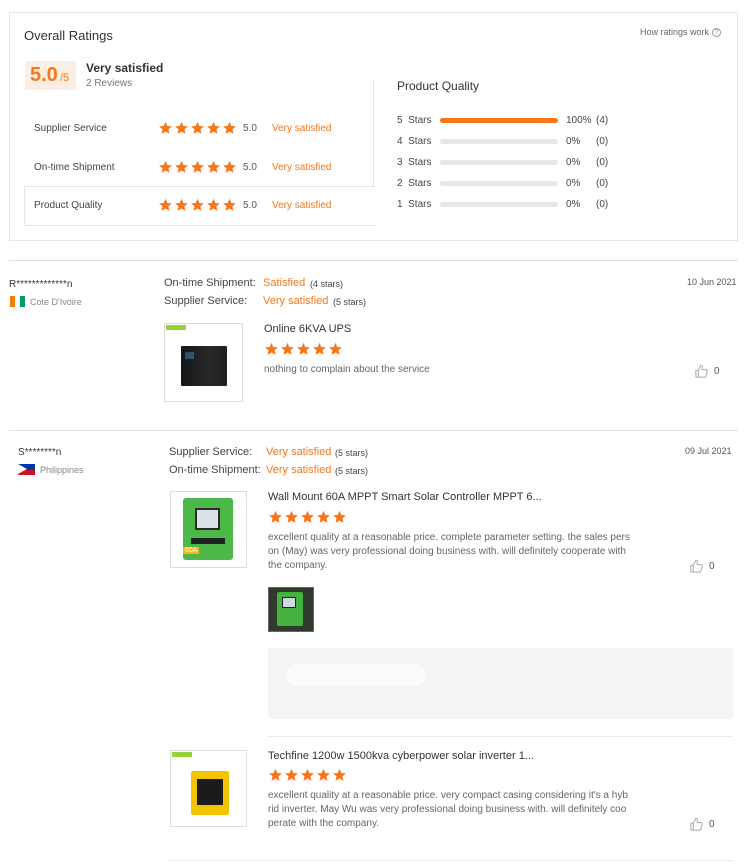 The width and height of the screenshot is (750, 868). What do you see at coordinates (681, 32) in the screenshot?
I see `how-ratings-work-link: How ratings work ?` at bounding box center [681, 32].